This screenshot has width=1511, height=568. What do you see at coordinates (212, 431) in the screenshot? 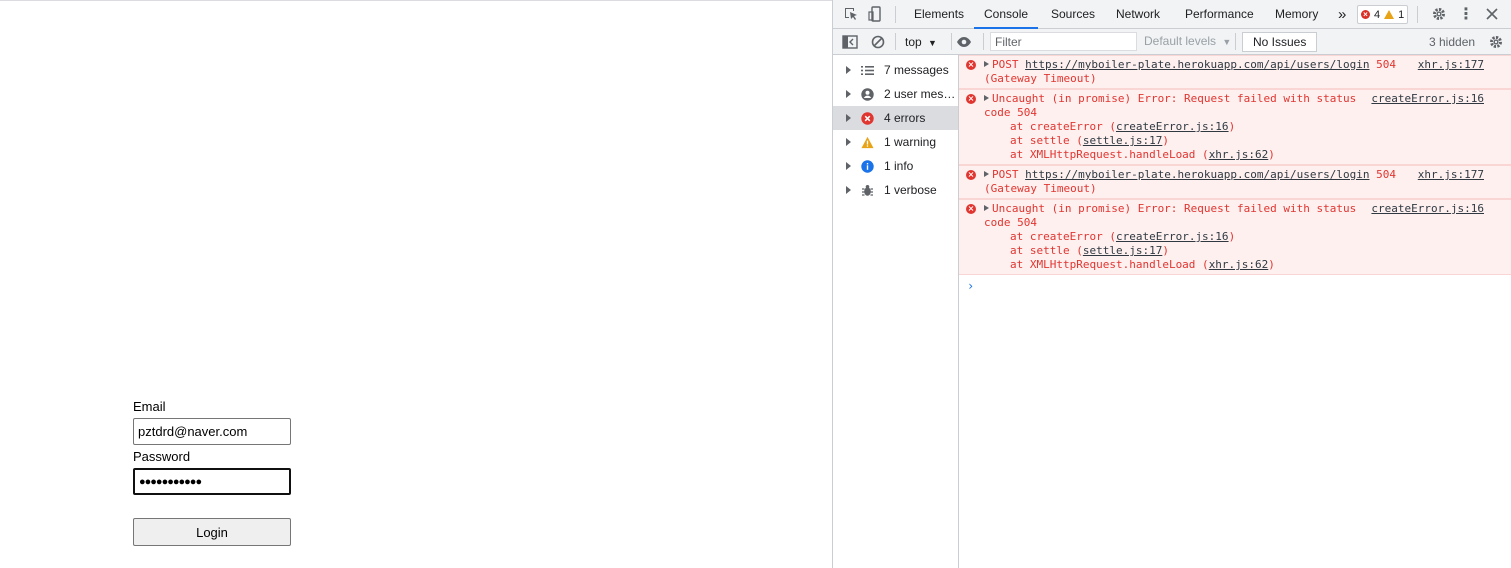
I see `email-field` at bounding box center [212, 431].